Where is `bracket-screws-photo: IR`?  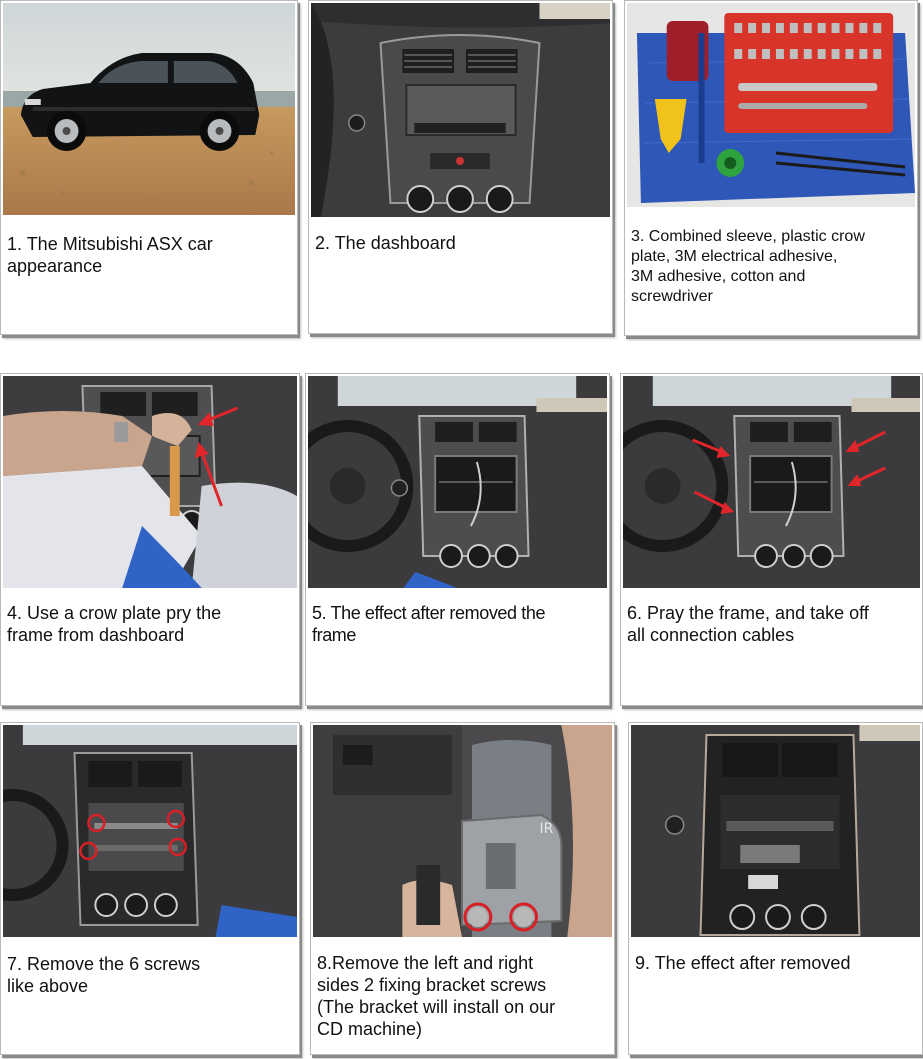
bracket-screws-photo: IR is located at coordinates (462, 831).